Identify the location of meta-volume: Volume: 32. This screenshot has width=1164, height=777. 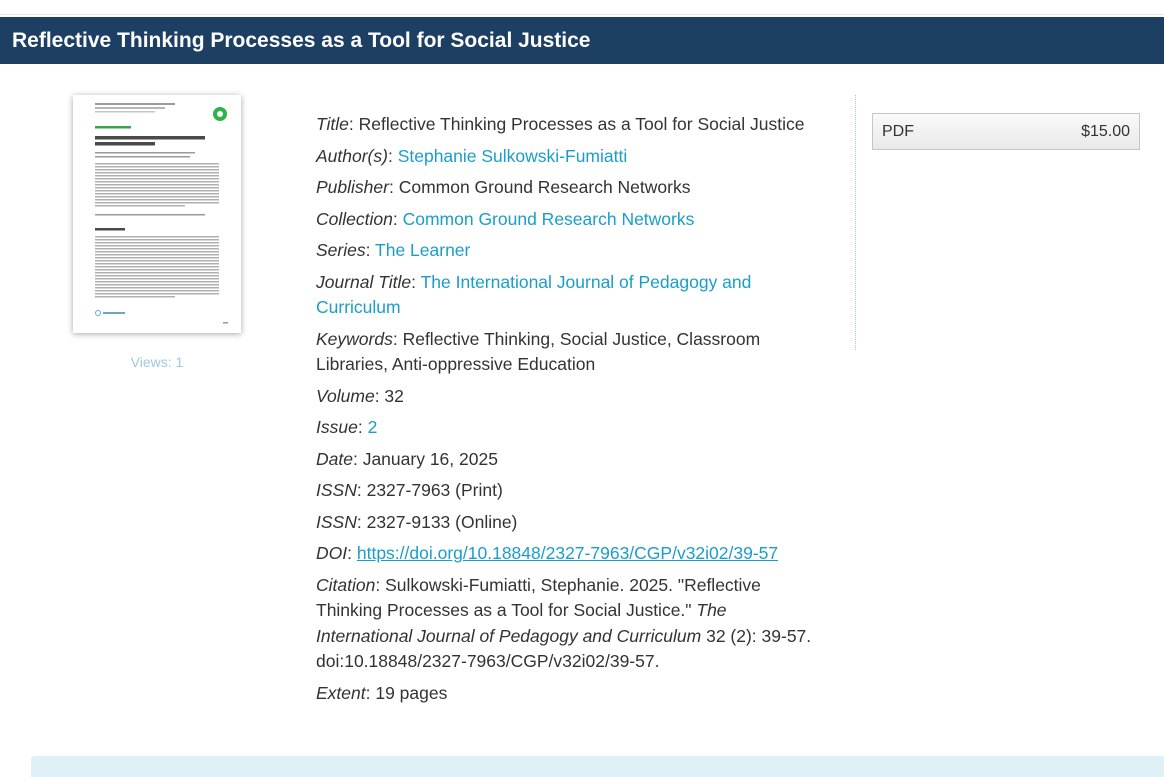
(360, 395).